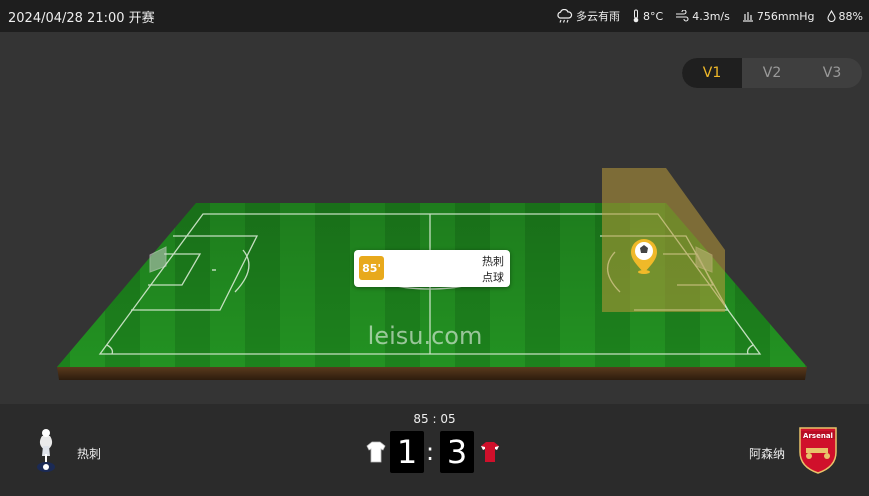 Image resolution: width=869 pixels, height=496 pixels. I want to click on away-team-logo: Arsenal, so click(818, 452).